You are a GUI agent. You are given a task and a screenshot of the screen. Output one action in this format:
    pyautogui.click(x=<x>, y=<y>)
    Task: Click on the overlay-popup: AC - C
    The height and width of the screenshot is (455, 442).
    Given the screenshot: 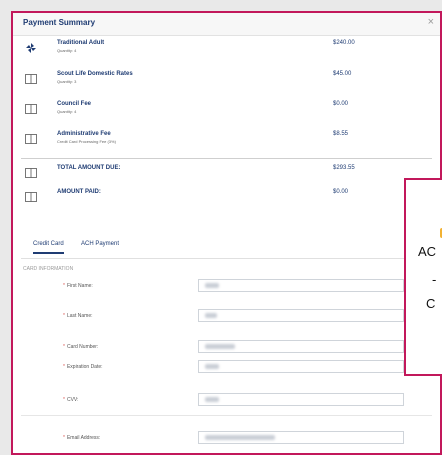 What is the action you would take?
    pyautogui.click(x=423, y=277)
    